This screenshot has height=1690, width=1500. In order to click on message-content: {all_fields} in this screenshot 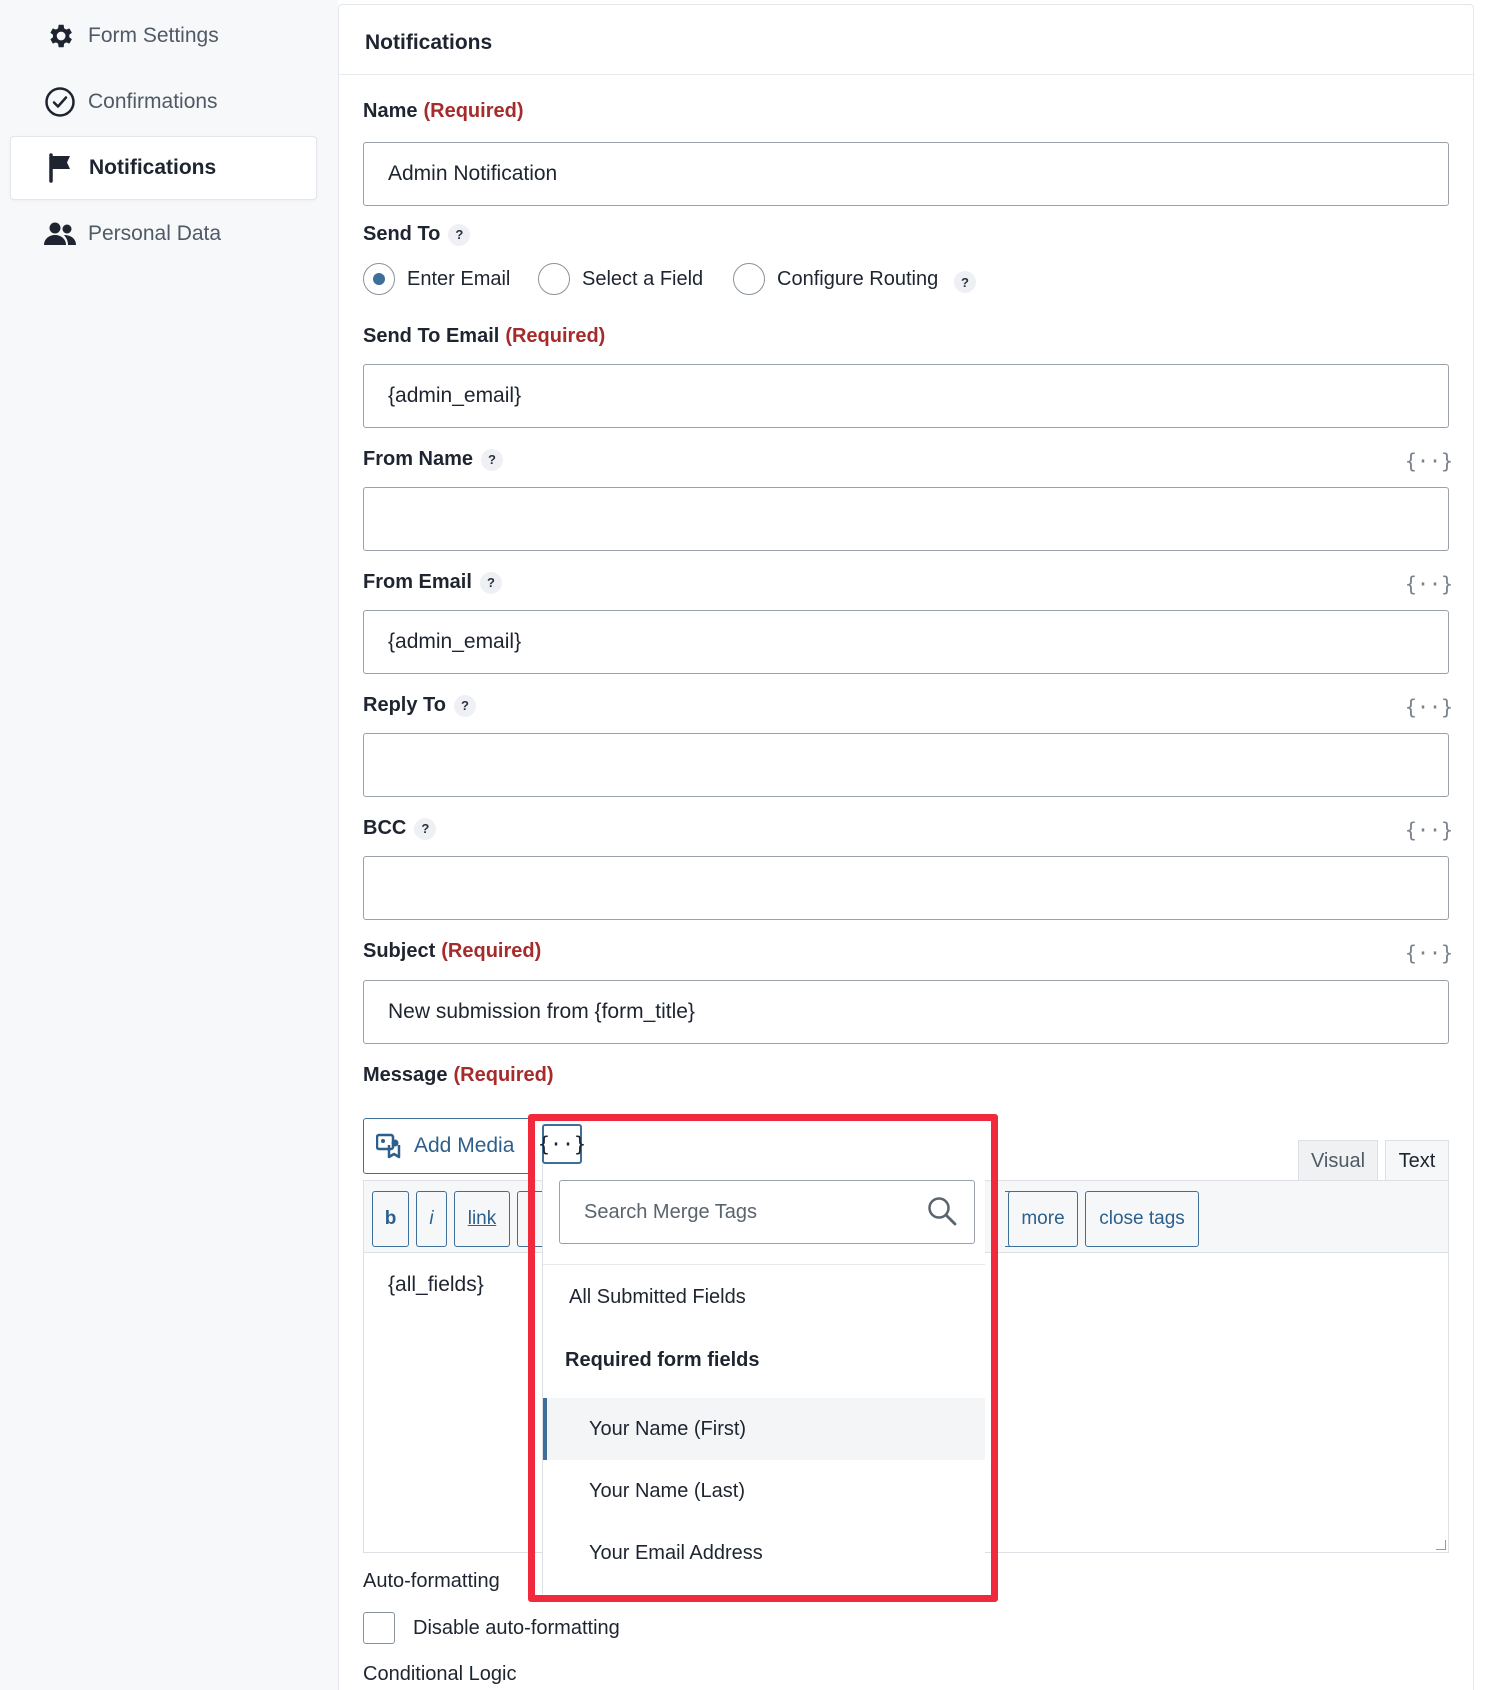, I will do `click(436, 1284)`.